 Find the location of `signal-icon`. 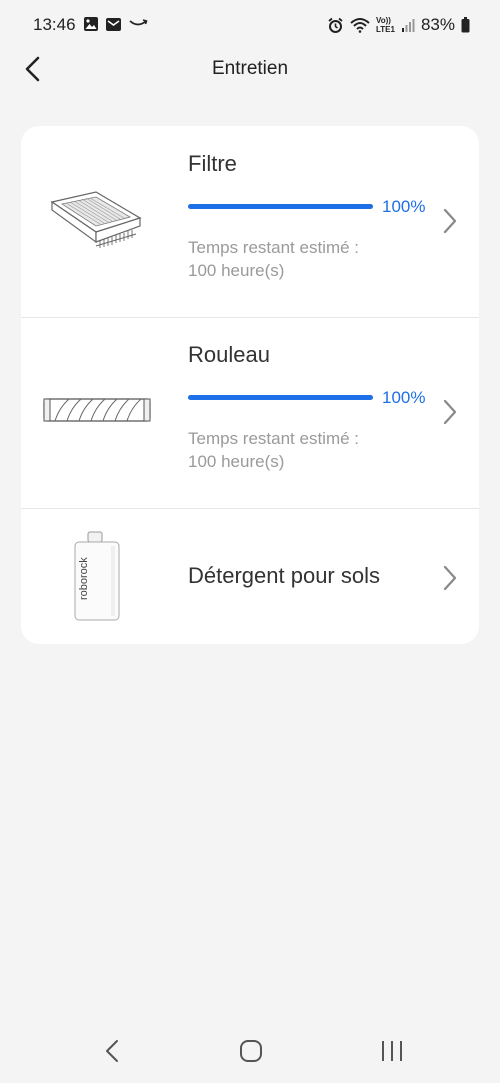

signal-icon is located at coordinates (408, 25).